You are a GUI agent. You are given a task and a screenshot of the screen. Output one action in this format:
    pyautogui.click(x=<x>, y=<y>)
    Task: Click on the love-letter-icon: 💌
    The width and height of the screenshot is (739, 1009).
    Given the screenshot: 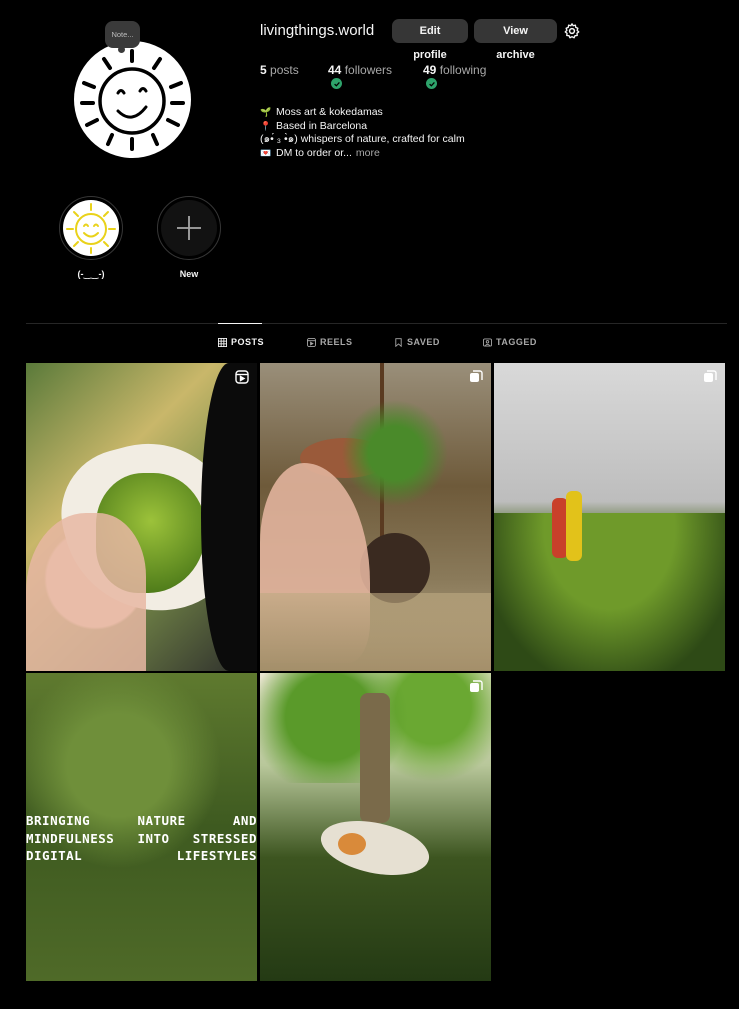 What is the action you would take?
    pyautogui.click(x=266, y=152)
    